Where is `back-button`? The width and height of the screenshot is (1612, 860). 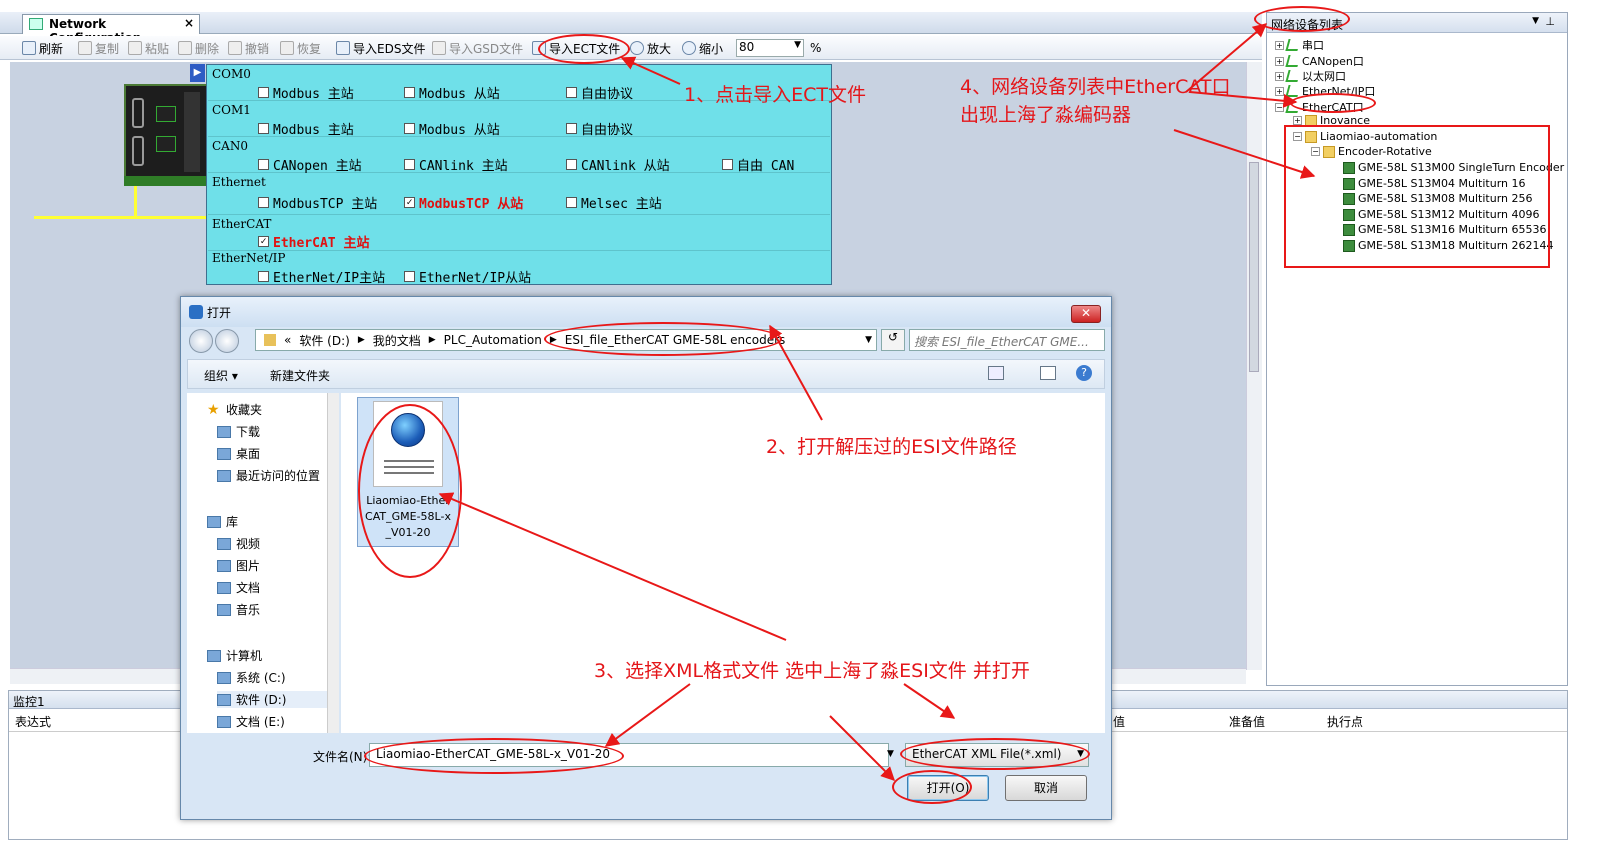
back-button is located at coordinates (201, 341).